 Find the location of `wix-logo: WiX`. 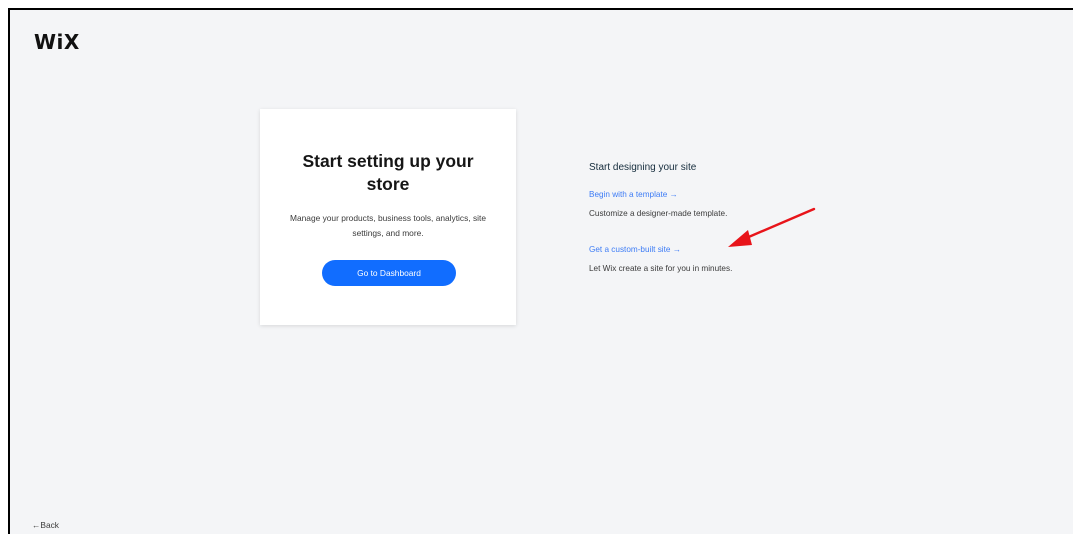

wix-logo: WiX is located at coordinates (57, 42).